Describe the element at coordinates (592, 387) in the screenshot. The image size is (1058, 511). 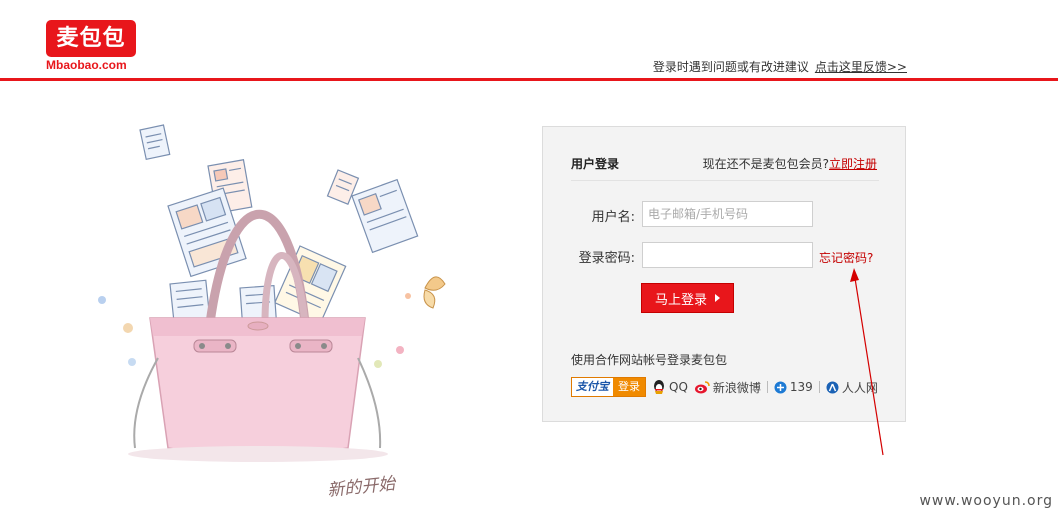
I see `alipay-logo: 支付宝` at that location.